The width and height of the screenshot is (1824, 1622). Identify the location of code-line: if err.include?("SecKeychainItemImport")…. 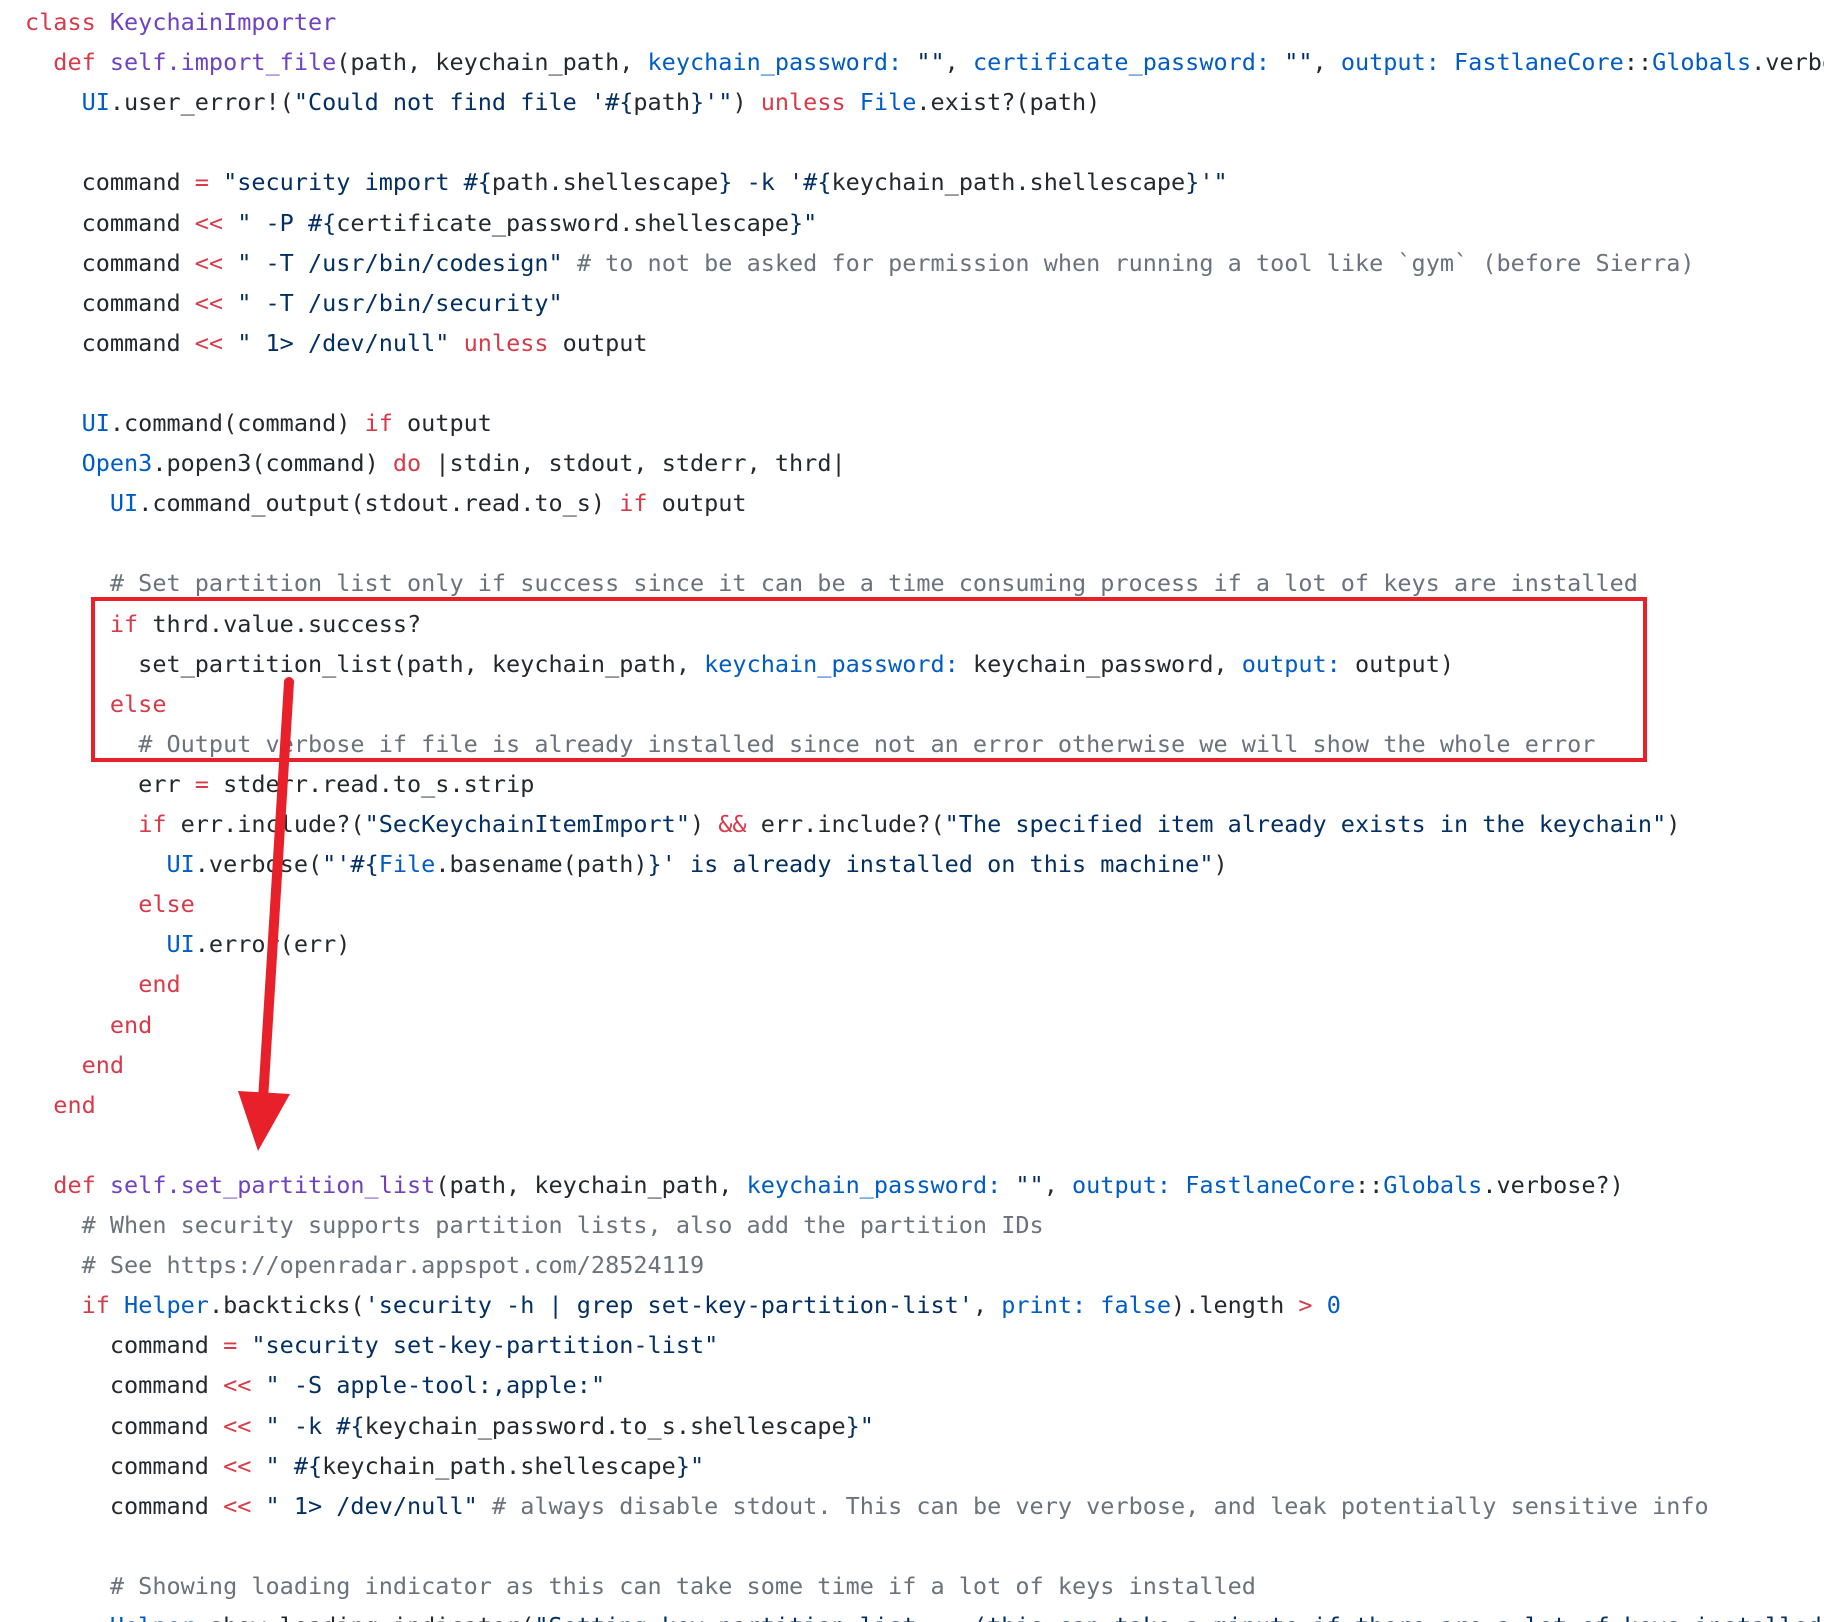
(852, 824).